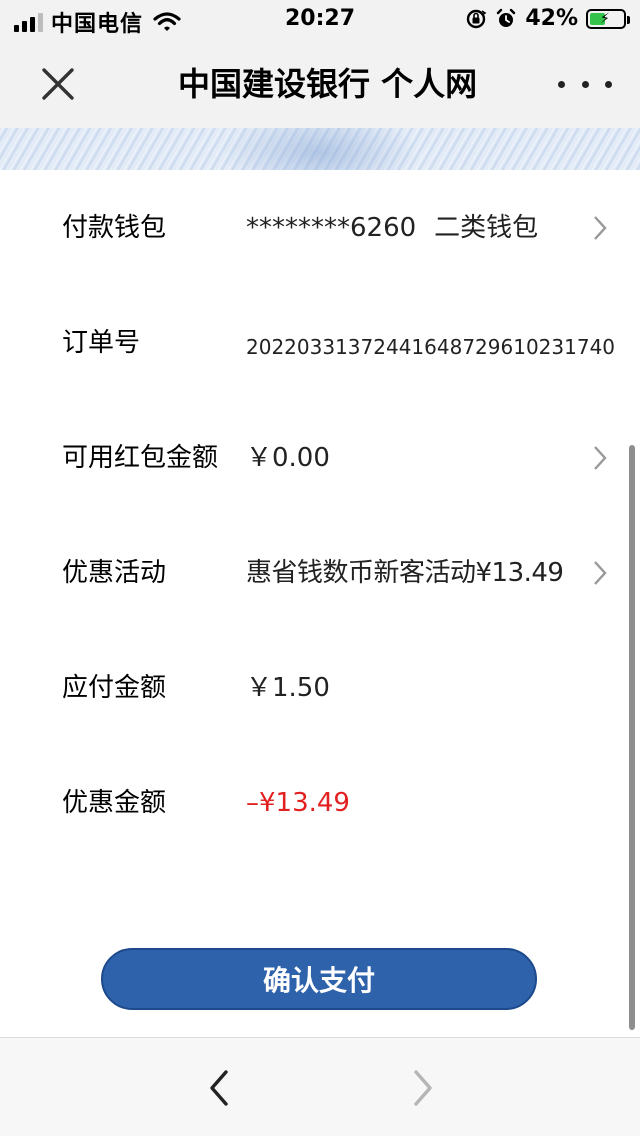  I want to click on close-icon, so click(58, 84).